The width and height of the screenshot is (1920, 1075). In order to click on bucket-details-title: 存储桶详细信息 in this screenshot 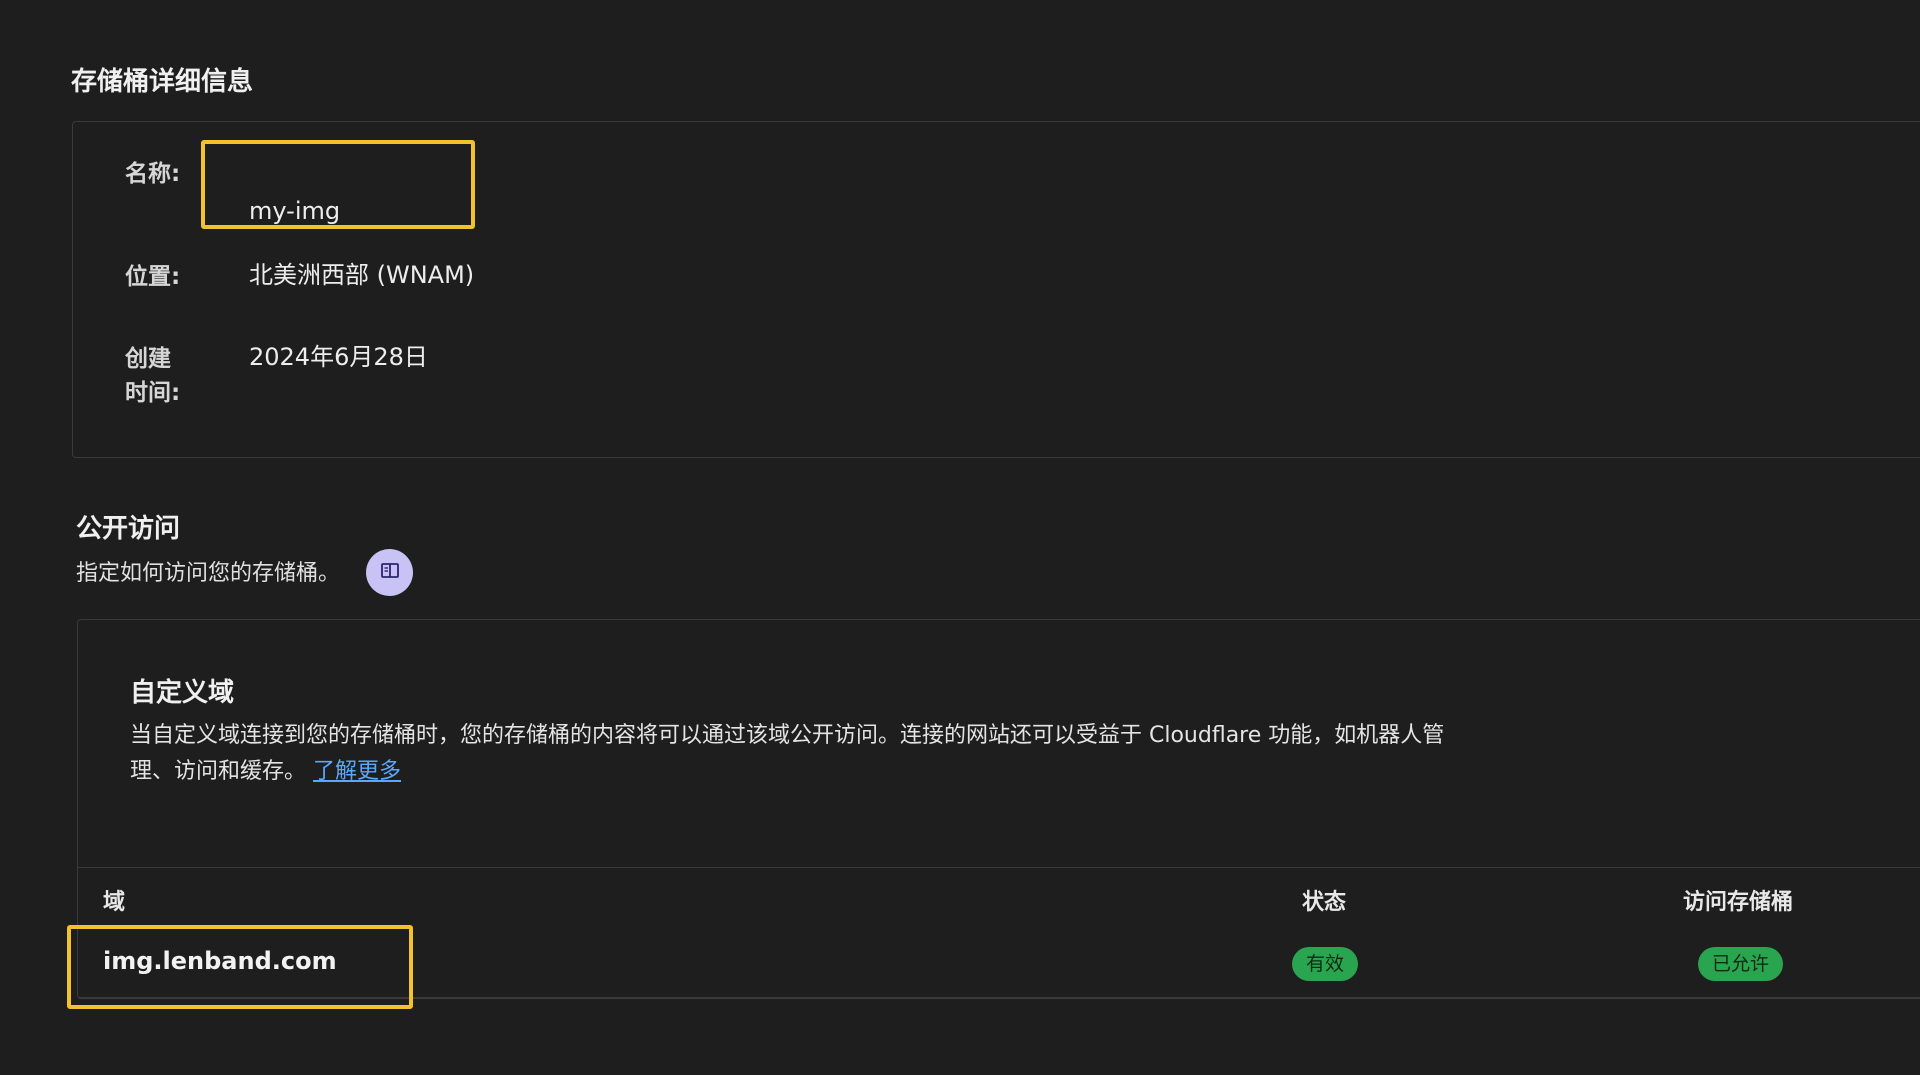, I will do `click(162, 82)`.